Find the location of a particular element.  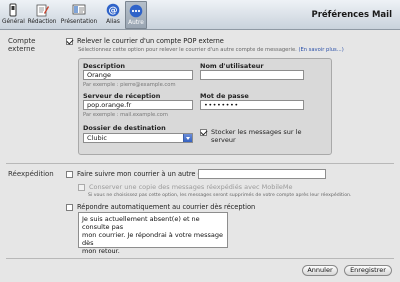

tab-other-label: Autre is located at coordinates (136, 23).